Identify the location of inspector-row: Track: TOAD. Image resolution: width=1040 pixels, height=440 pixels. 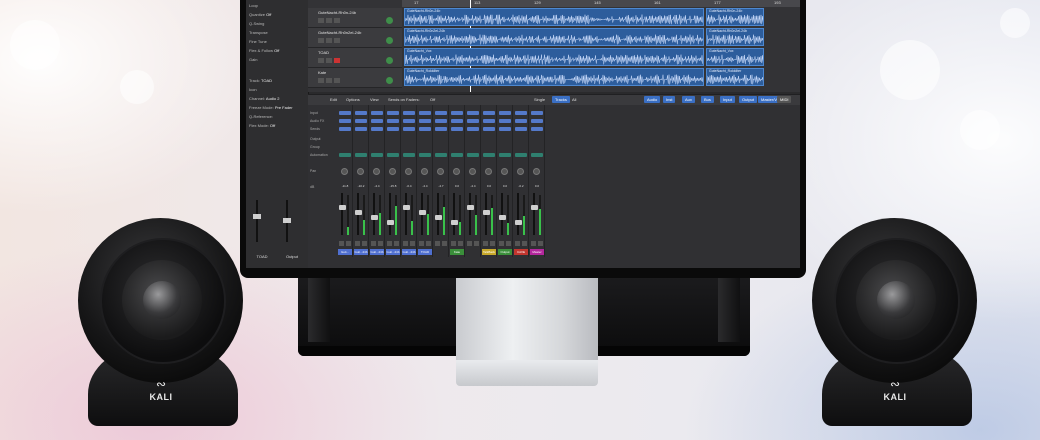
(260, 80).